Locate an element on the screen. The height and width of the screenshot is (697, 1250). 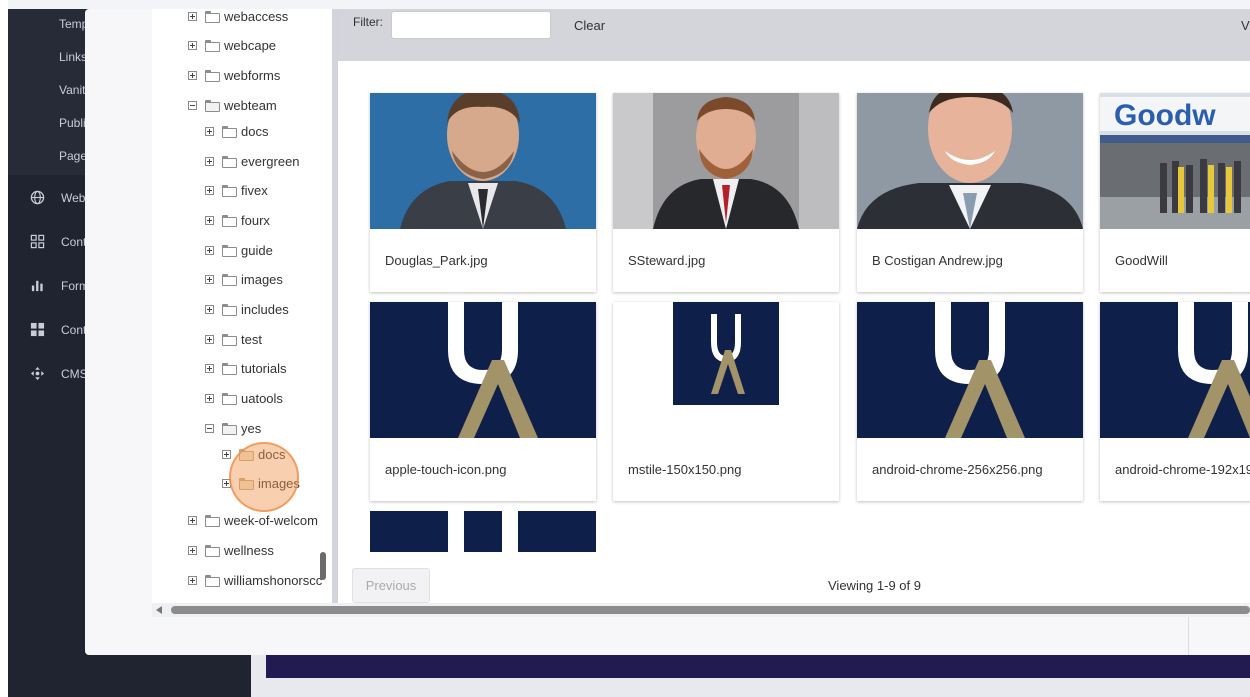
tree-item-webforms: webforms is located at coordinates (234, 75).